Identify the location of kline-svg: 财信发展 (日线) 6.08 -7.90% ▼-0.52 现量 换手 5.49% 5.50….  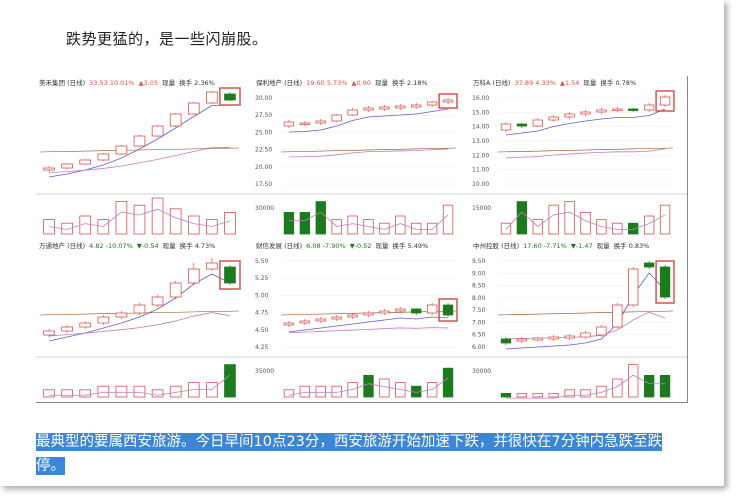
(361, 319).